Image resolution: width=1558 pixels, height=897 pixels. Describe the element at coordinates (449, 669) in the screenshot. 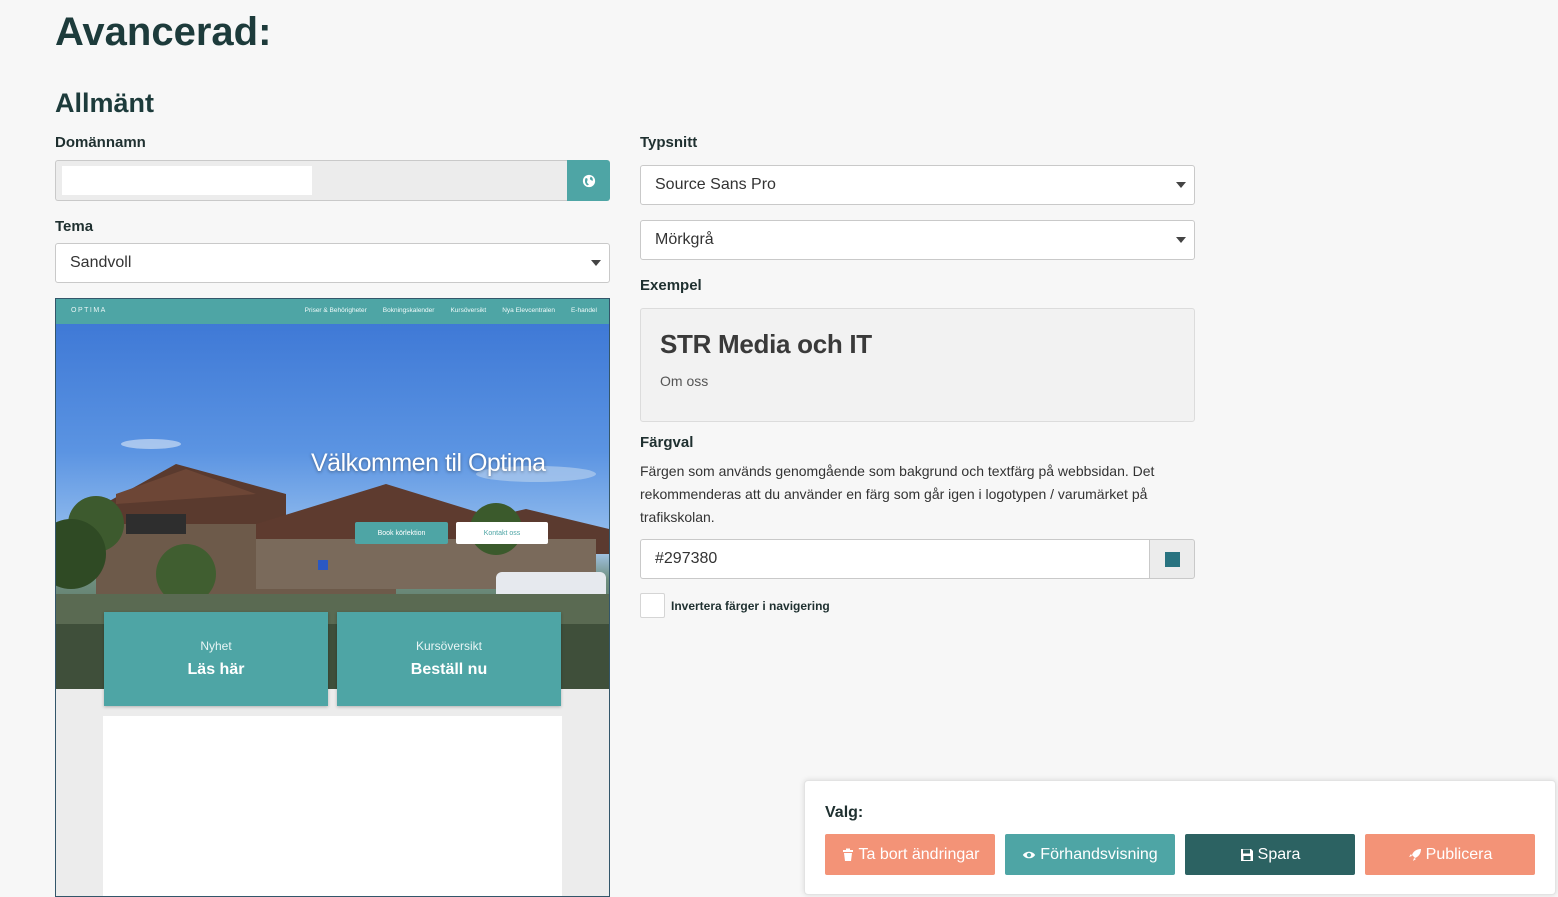

I see `preview-card-big: Beställ nu` at that location.